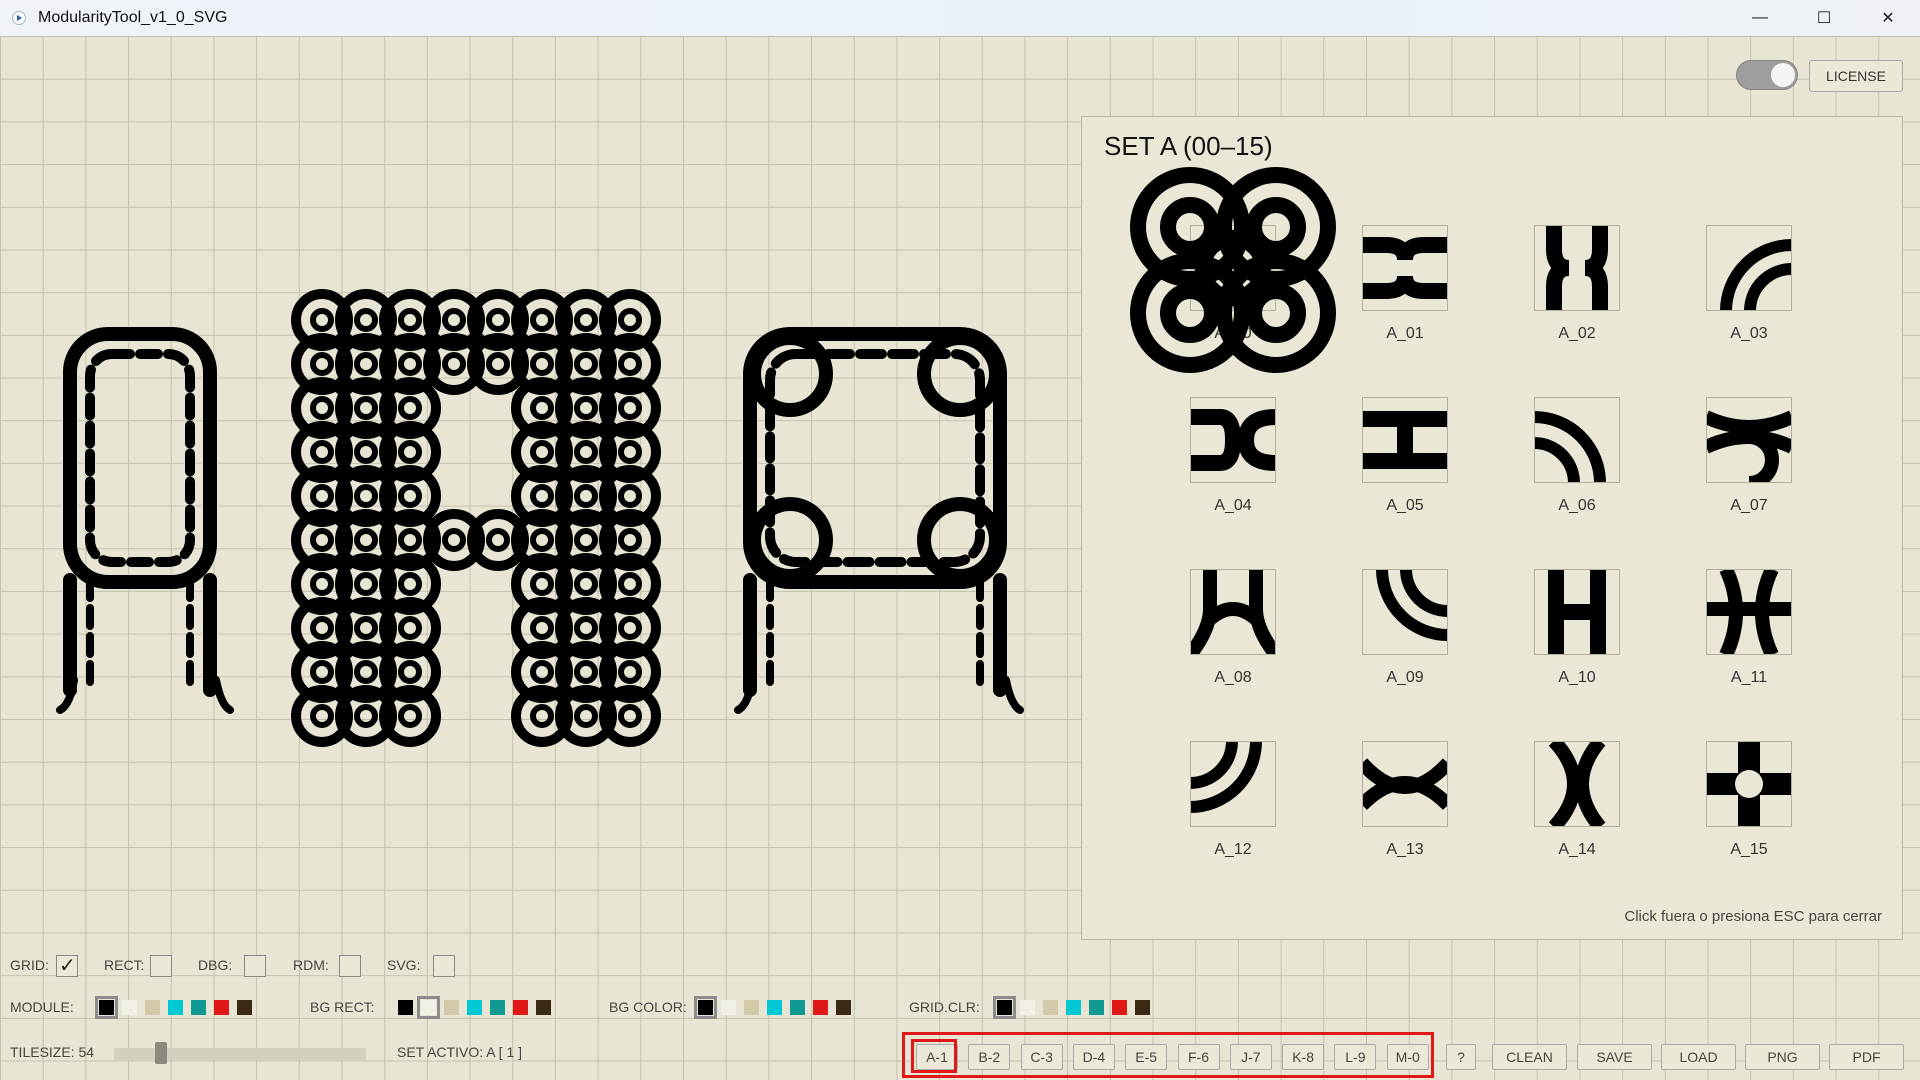 The width and height of the screenshot is (1920, 1080). I want to click on tile-label: A_11, so click(1749, 677).